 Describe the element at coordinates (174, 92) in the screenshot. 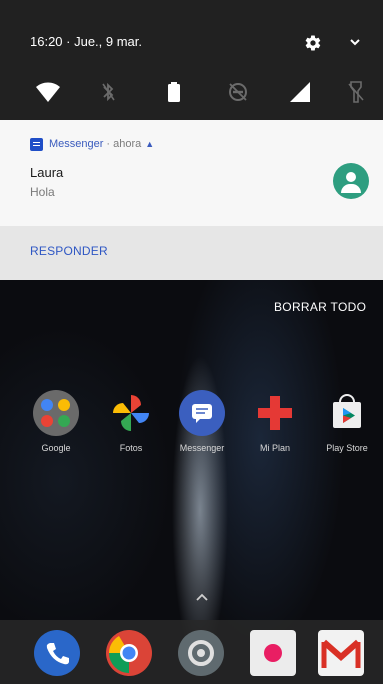

I see `battery-icon` at that location.